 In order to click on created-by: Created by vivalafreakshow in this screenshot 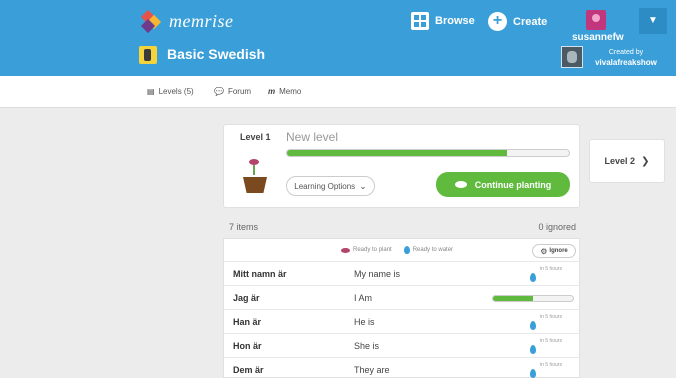, I will do `click(626, 58)`.